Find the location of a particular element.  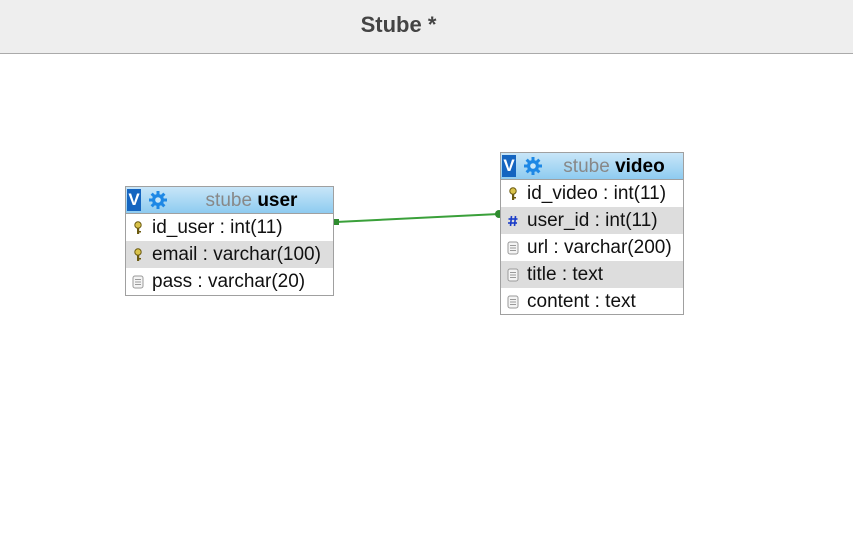

column-row: email : varchar(100) is located at coordinates (229, 254).